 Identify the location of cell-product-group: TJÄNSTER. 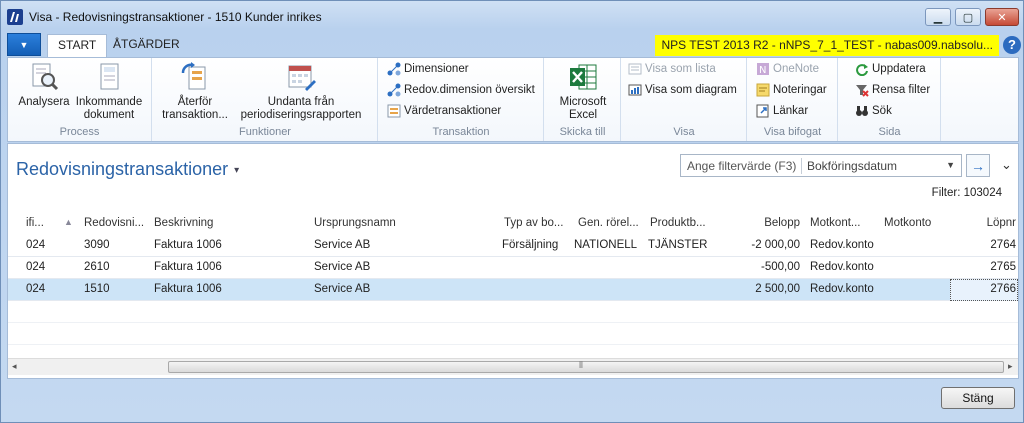
(678, 245).